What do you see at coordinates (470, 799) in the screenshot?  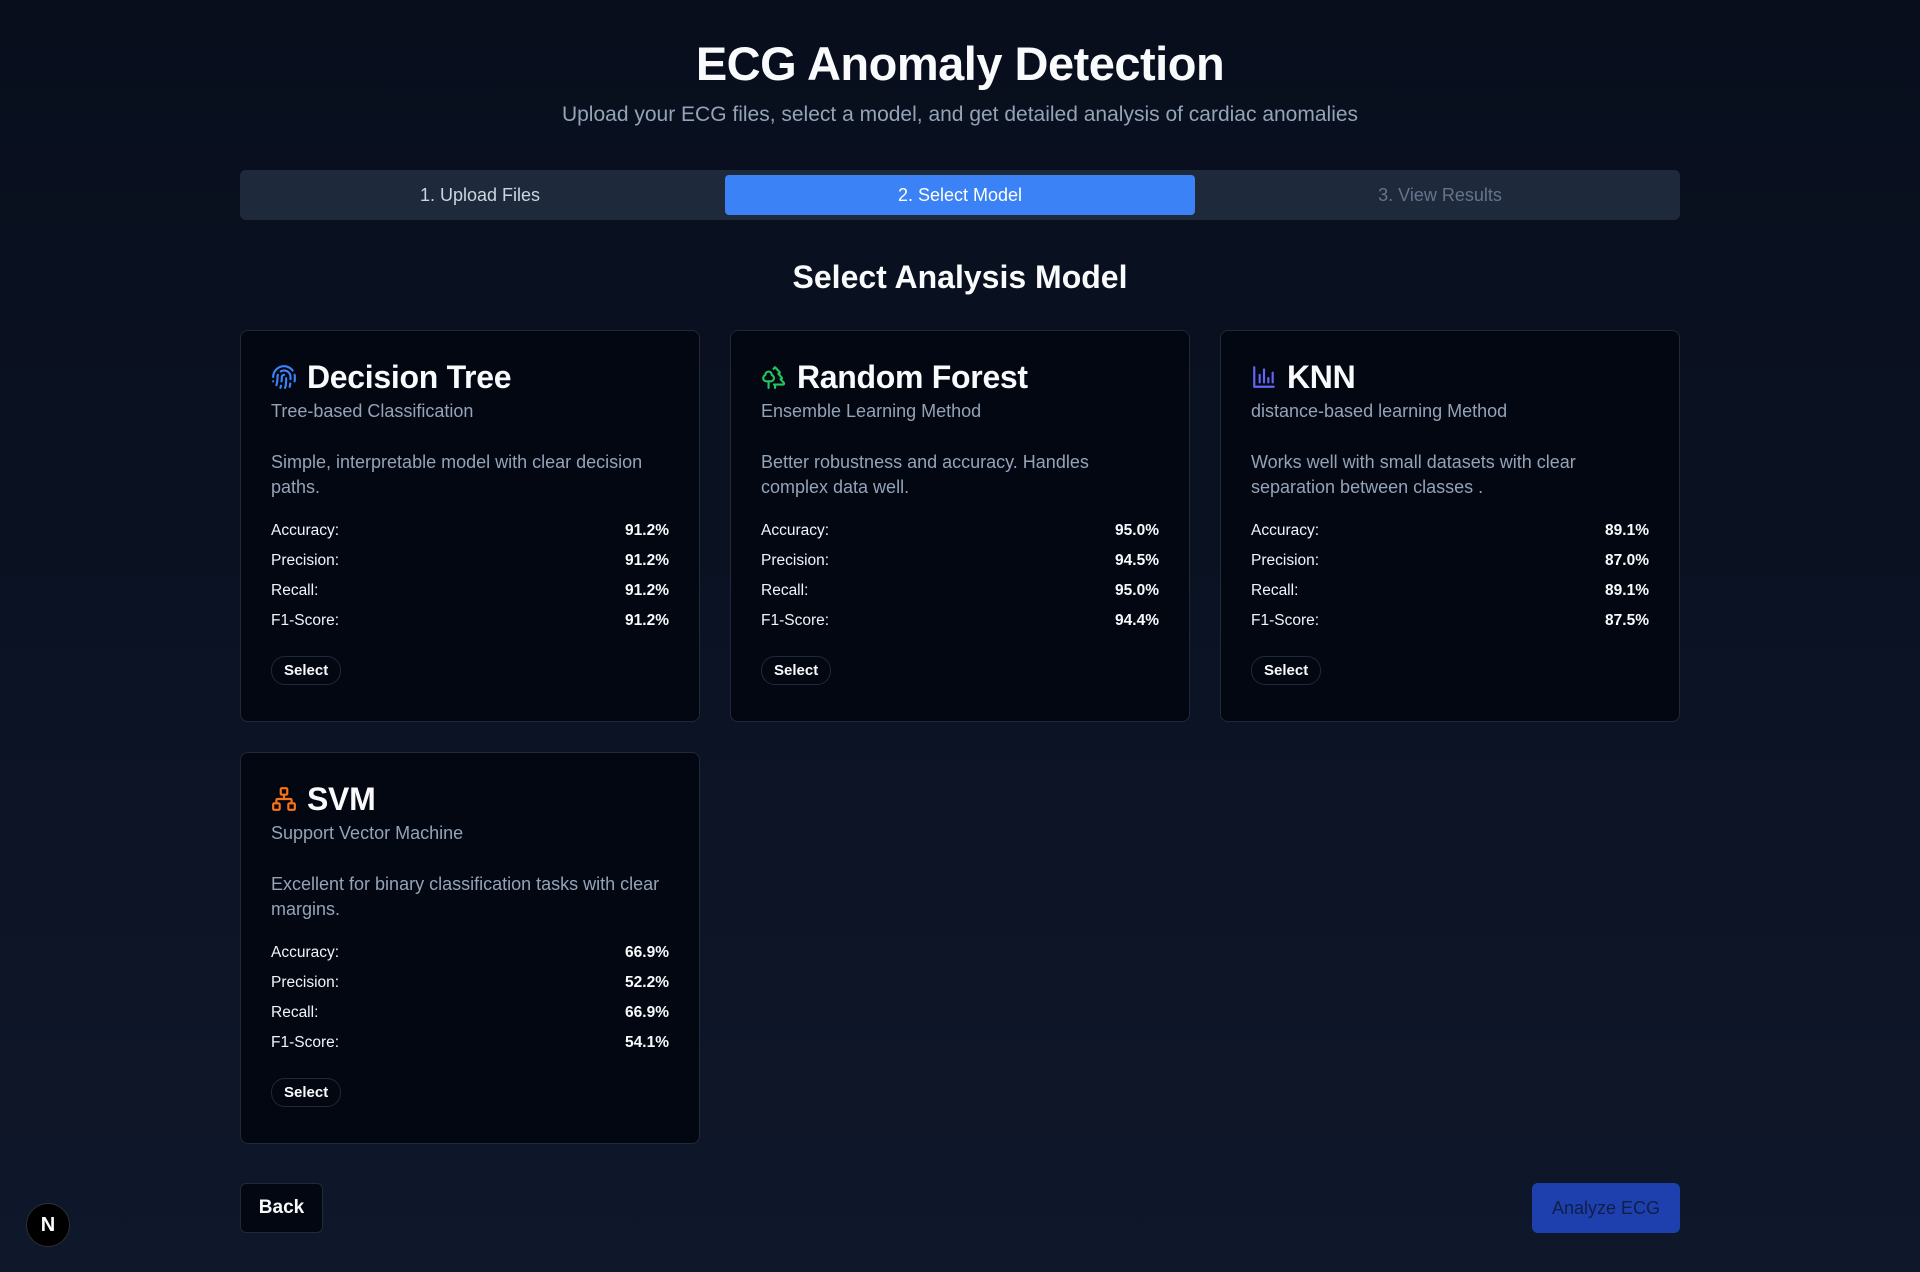 I see `card-header: SVM` at bounding box center [470, 799].